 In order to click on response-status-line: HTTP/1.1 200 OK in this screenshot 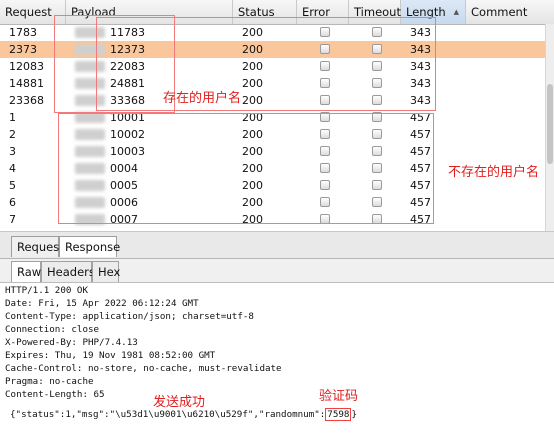, I will do `click(46, 290)`.